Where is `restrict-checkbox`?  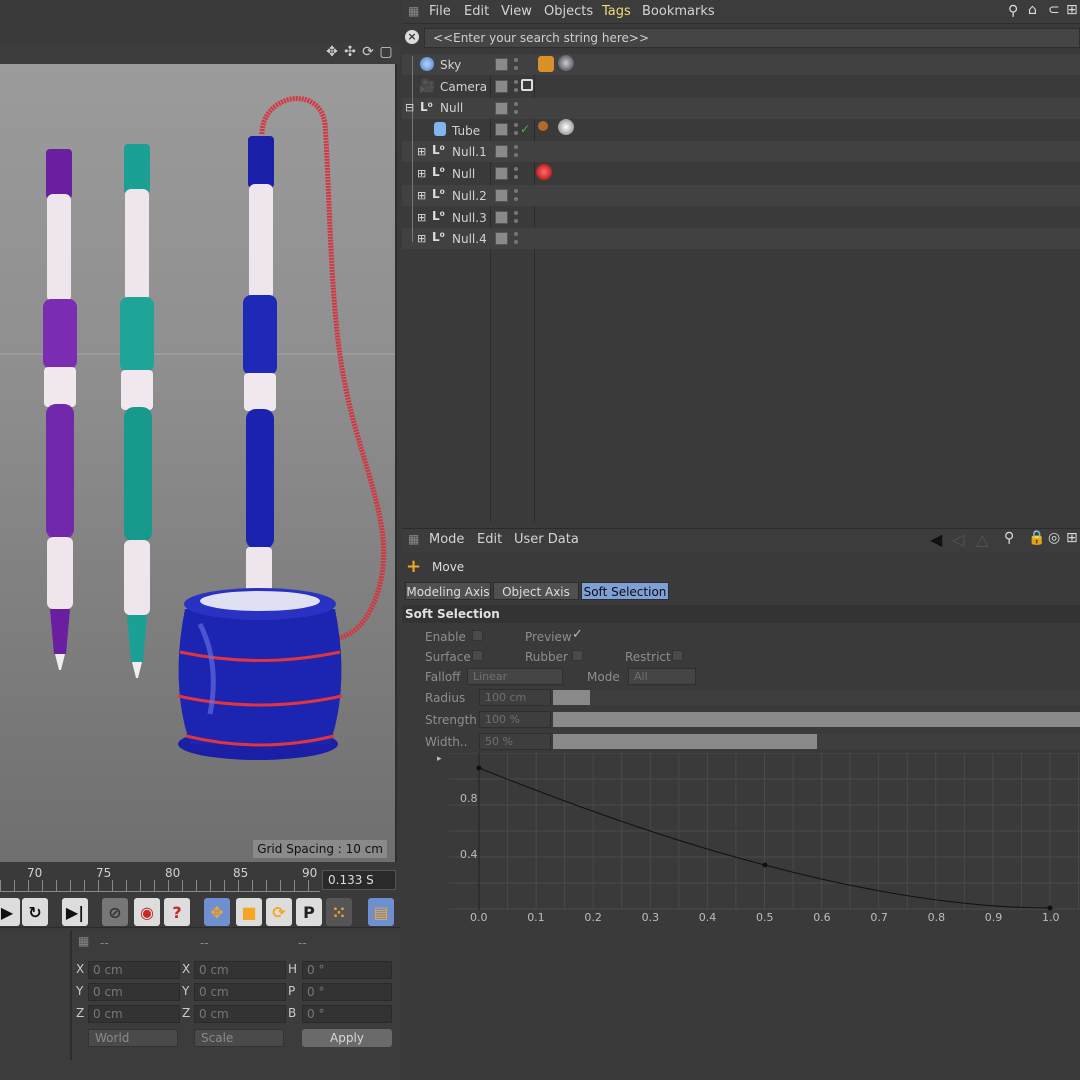 restrict-checkbox is located at coordinates (677, 655).